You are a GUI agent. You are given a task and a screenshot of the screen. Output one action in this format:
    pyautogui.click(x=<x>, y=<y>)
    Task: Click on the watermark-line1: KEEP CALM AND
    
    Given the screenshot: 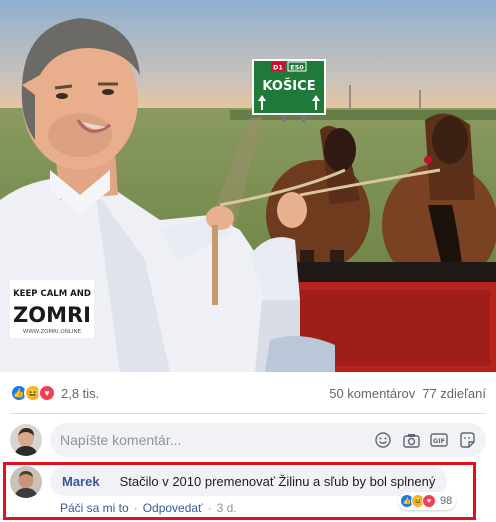 What is the action you would take?
    pyautogui.click(x=52, y=294)
    